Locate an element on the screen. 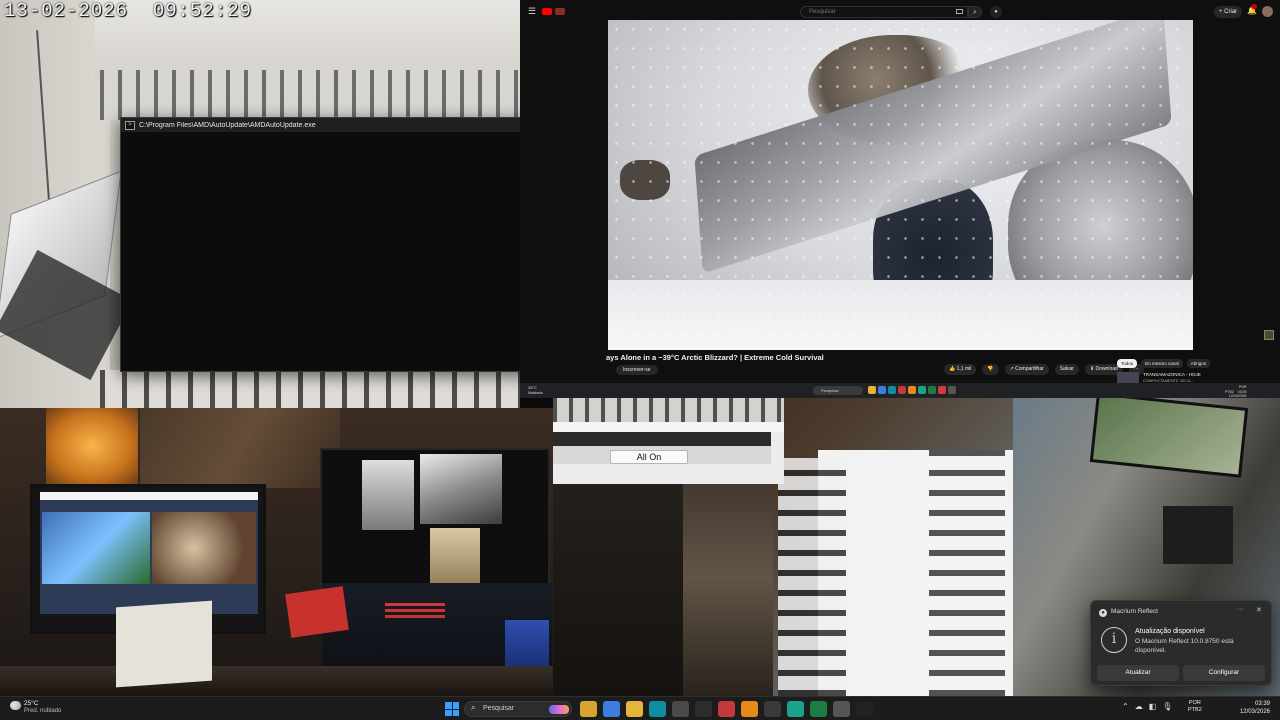 The image size is (1280, 720). like-button: 👍 1,1 mil is located at coordinates (960, 369).